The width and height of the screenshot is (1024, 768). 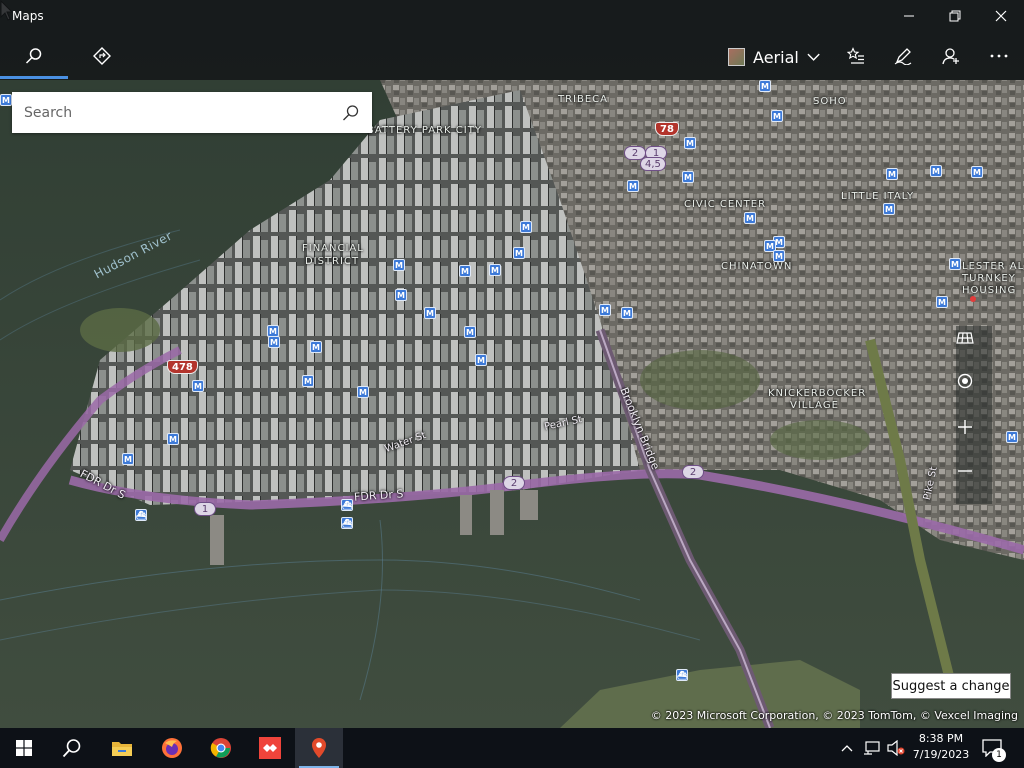 I want to click on more-options-button, so click(x=999, y=56).